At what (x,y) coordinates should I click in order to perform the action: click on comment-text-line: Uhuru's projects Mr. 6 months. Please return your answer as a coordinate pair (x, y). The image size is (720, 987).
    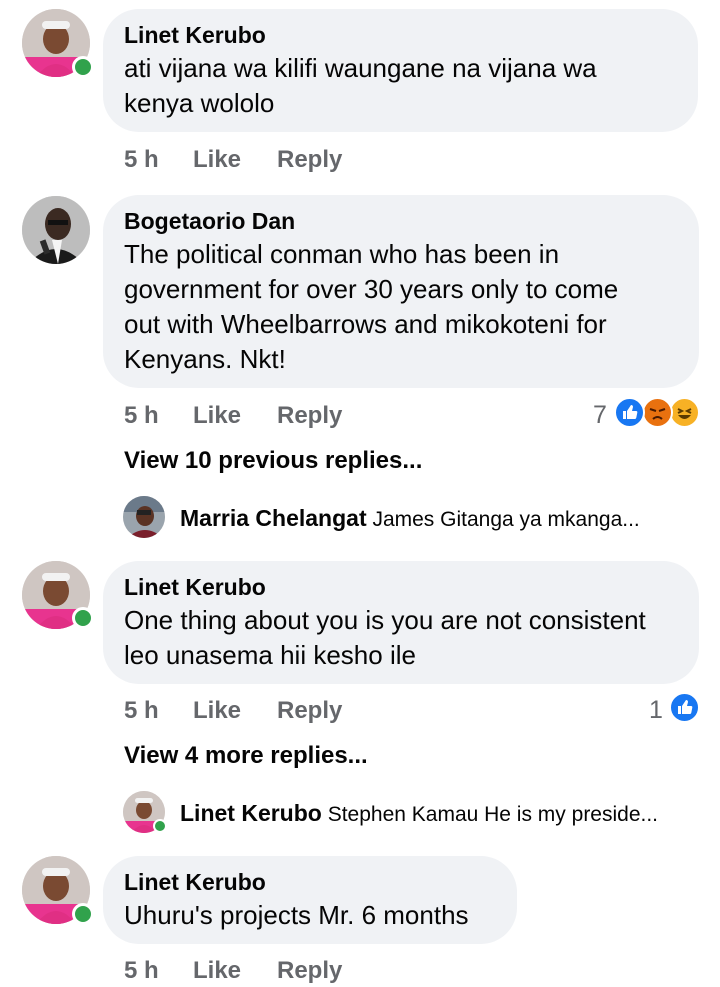
    Looking at the image, I should click on (296, 915).